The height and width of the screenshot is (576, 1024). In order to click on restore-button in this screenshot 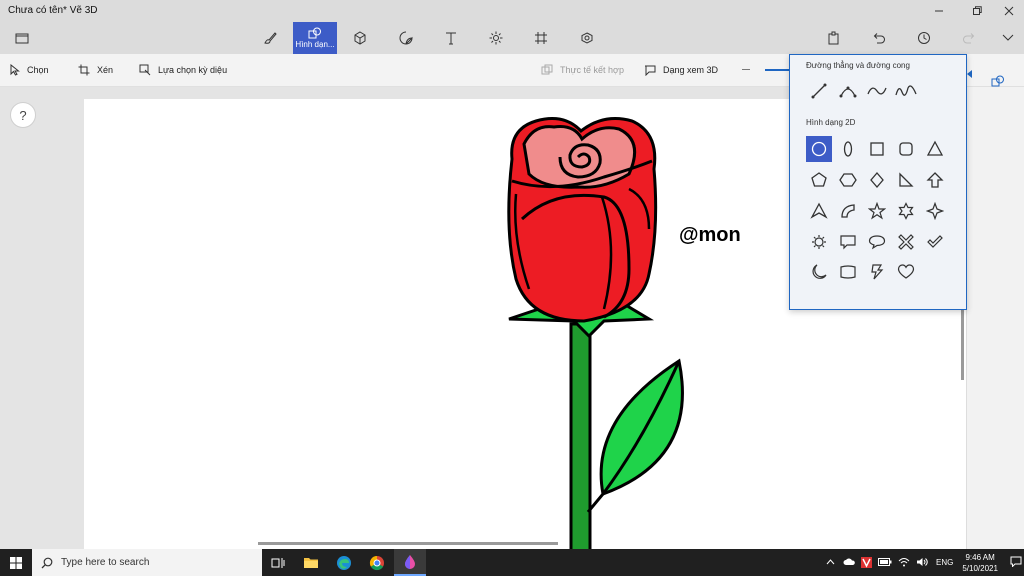, I will do `click(977, 11)`.